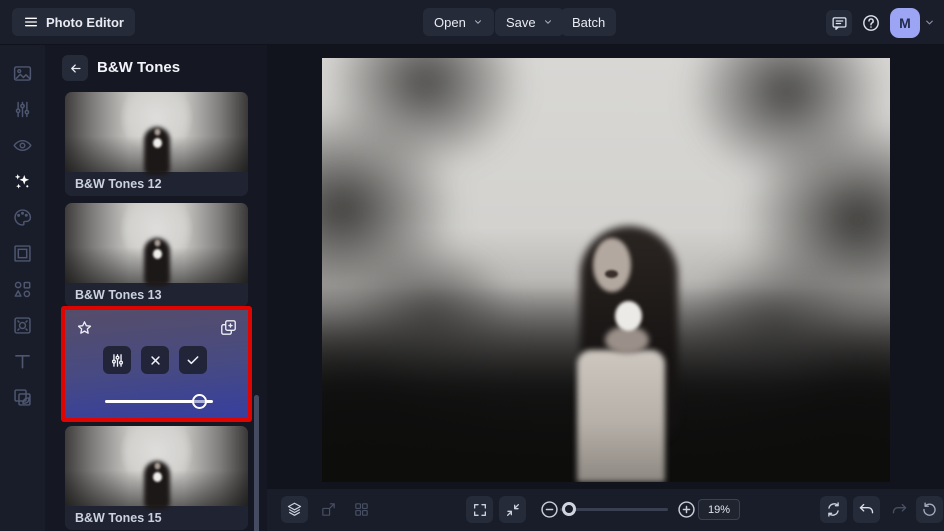 The height and width of the screenshot is (531, 944). Describe the element at coordinates (628, 316) in the screenshot. I see `photo-flower` at that location.